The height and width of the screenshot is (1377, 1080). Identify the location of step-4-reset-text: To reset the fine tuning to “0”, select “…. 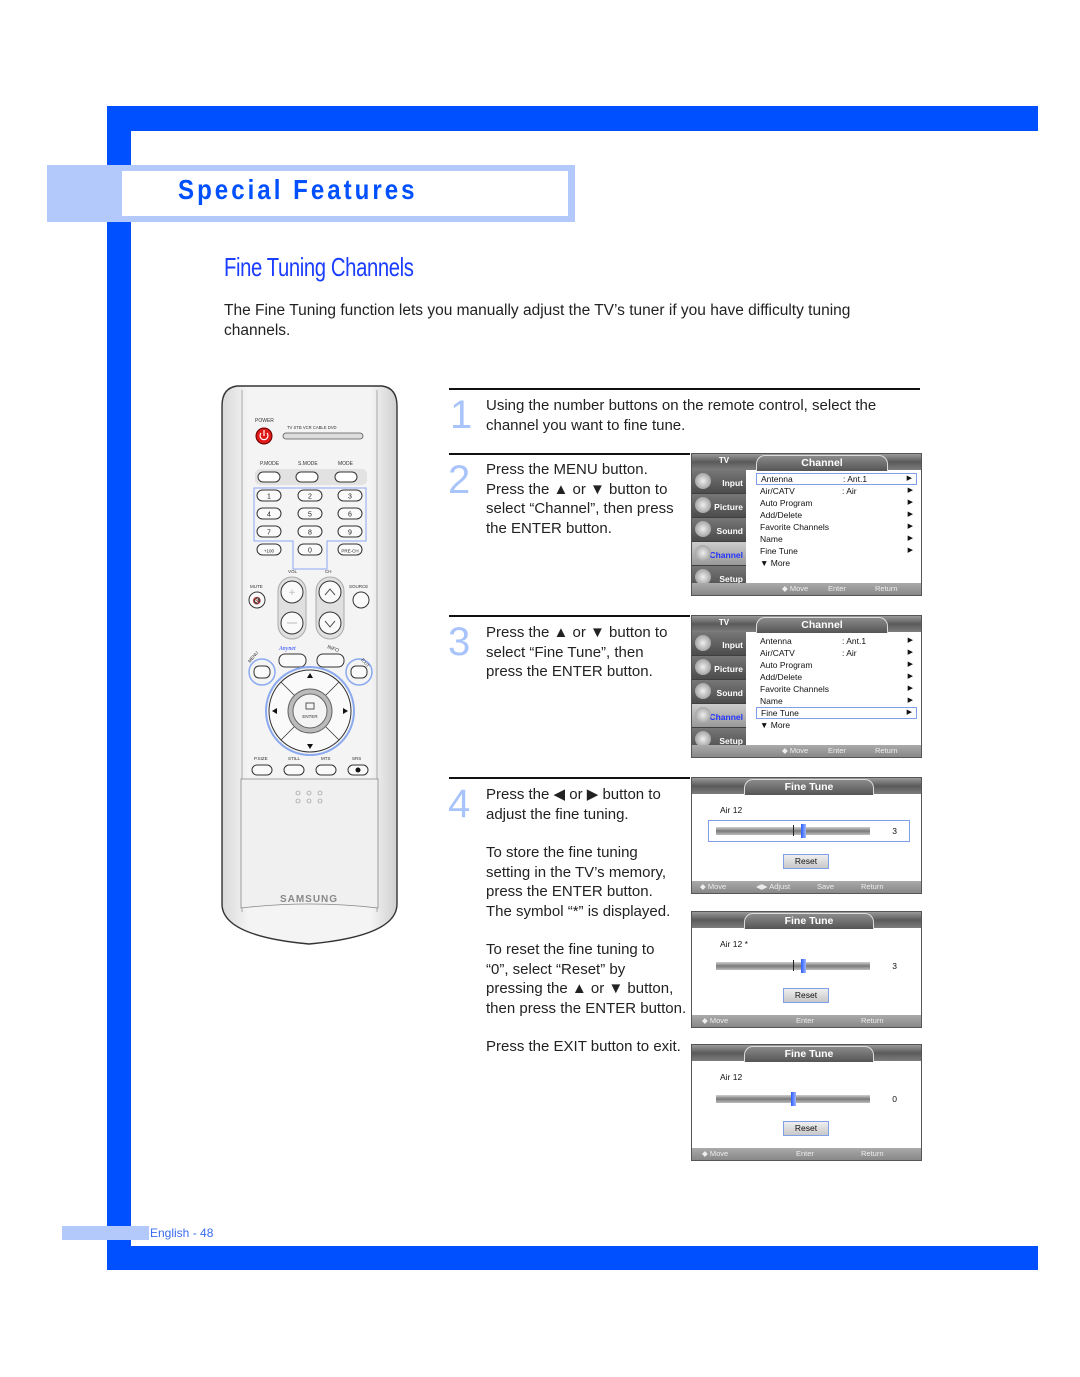
(586, 979).